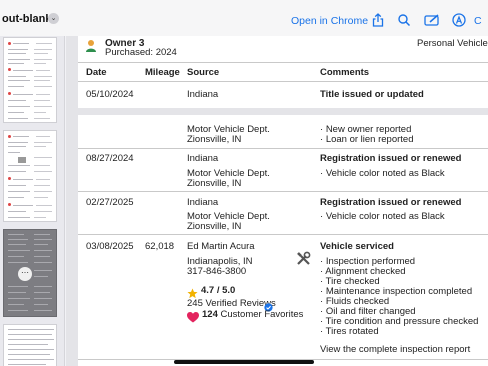  Describe the element at coordinates (345, 72) in the screenshot. I see `column-header-comments: Comments` at that location.